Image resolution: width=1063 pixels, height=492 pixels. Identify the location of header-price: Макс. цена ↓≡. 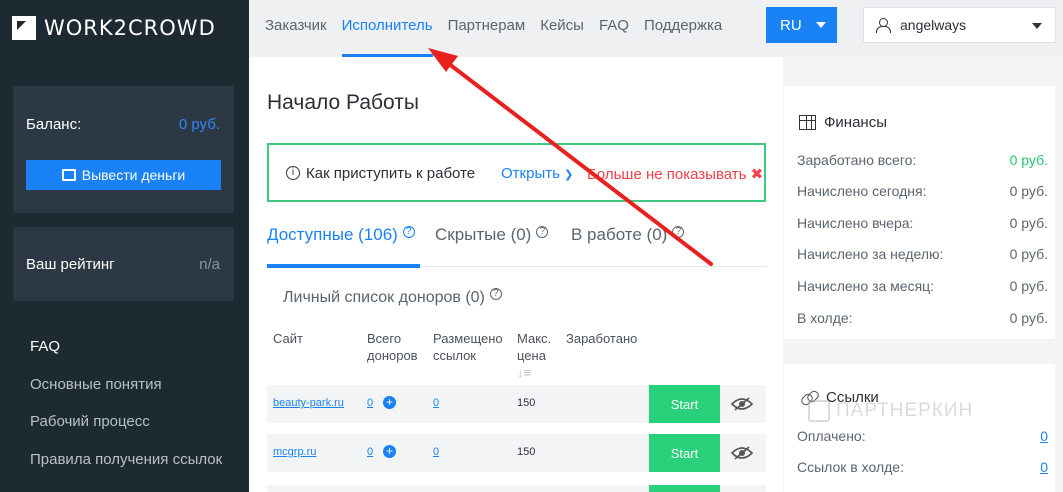
(534, 355).